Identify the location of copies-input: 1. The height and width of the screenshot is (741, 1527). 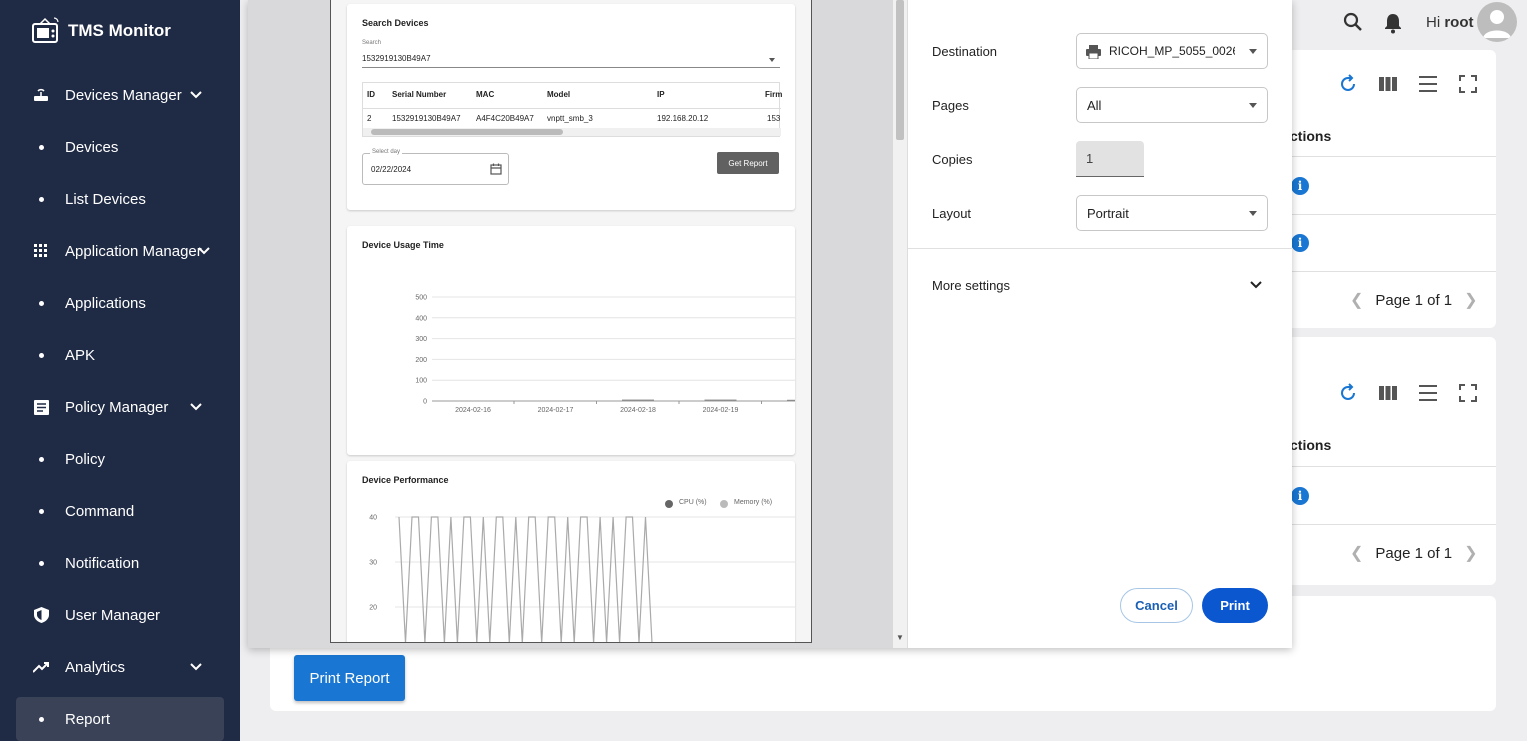
(1110, 159).